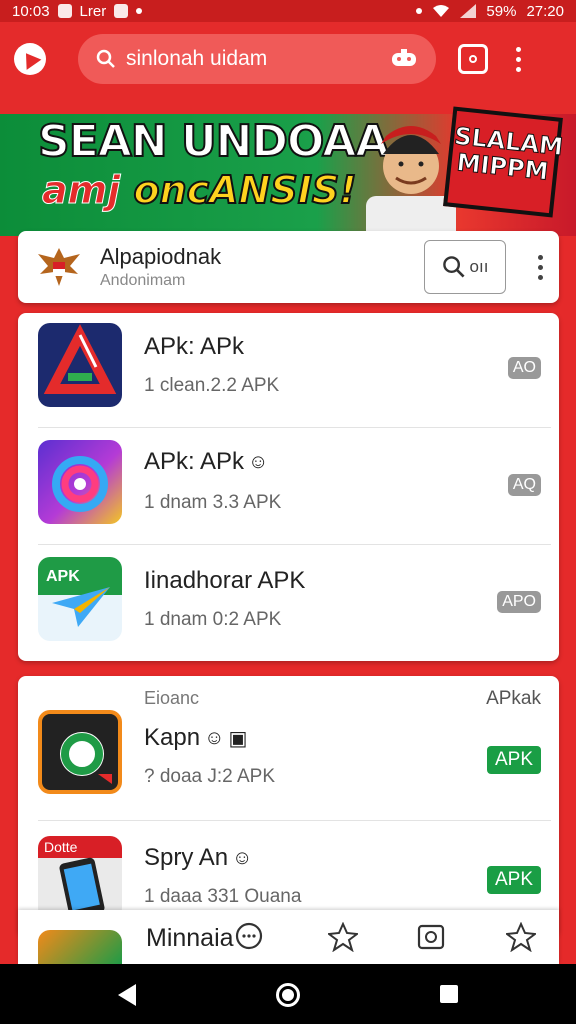 This screenshot has height=1024, width=576. Describe the element at coordinates (212, 385) in the screenshot. I see `app-subtitle: 1 clean.2.2 APK` at that location.